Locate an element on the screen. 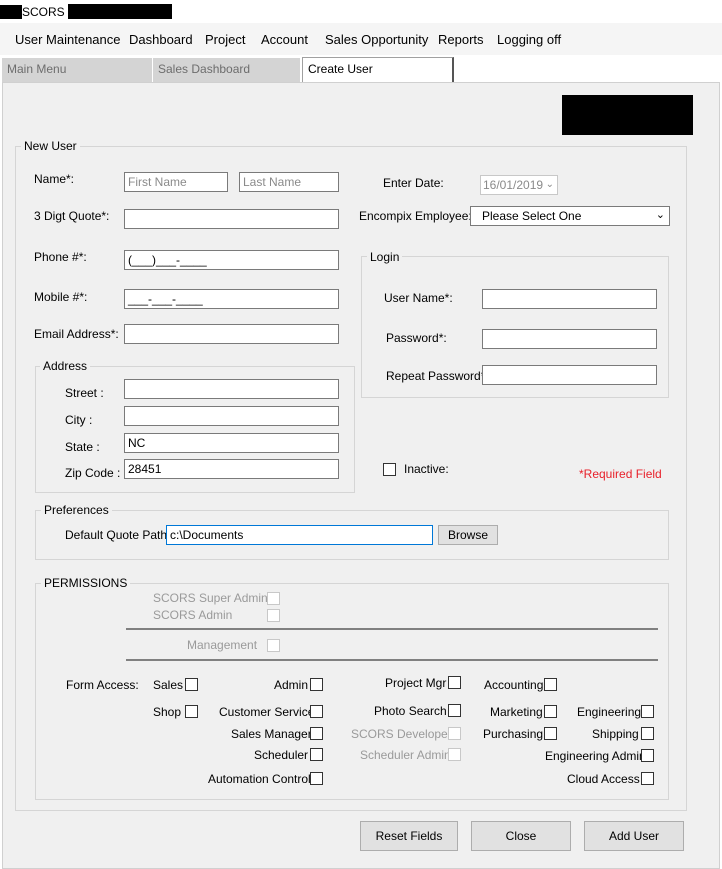 The image size is (722, 869). employee-select-value: Please Select One is located at coordinates (532, 216).